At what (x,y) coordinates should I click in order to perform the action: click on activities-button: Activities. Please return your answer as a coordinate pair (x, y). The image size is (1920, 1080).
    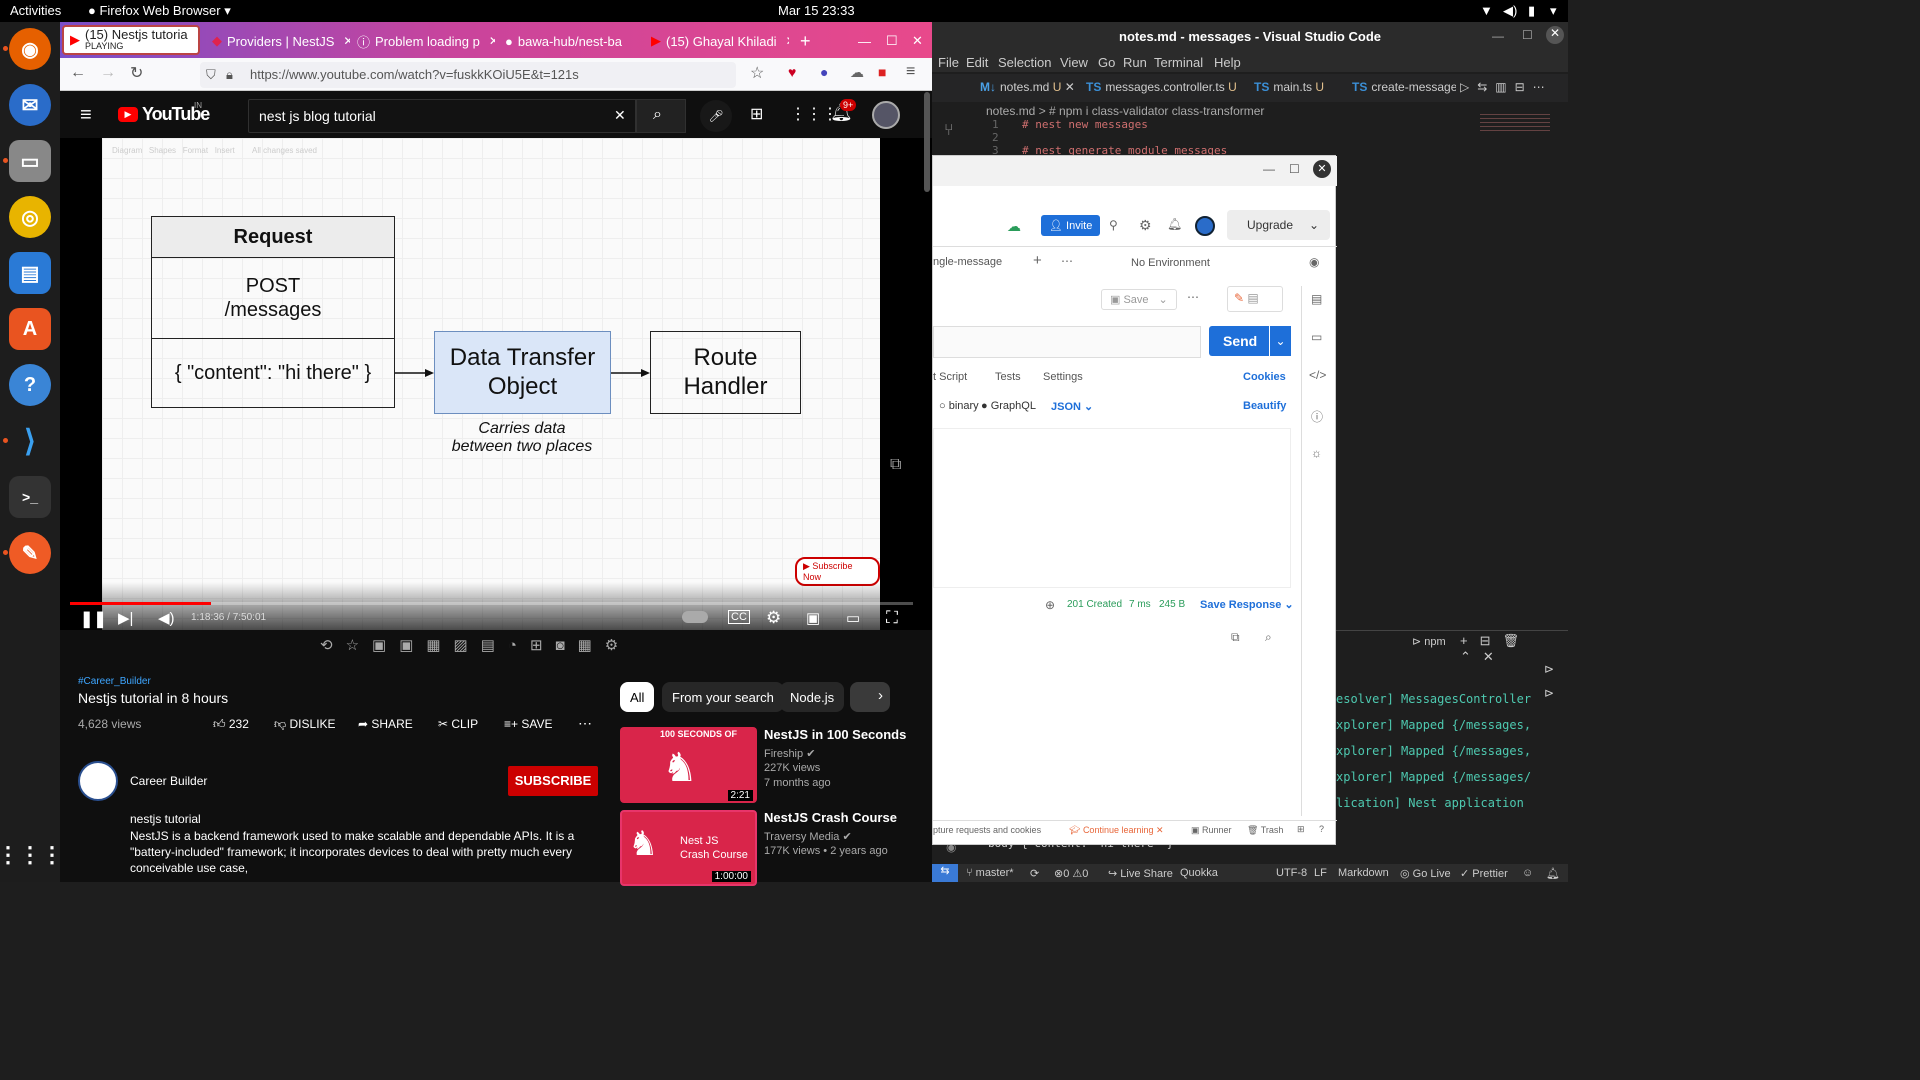
    Looking at the image, I should click on (35, 10).